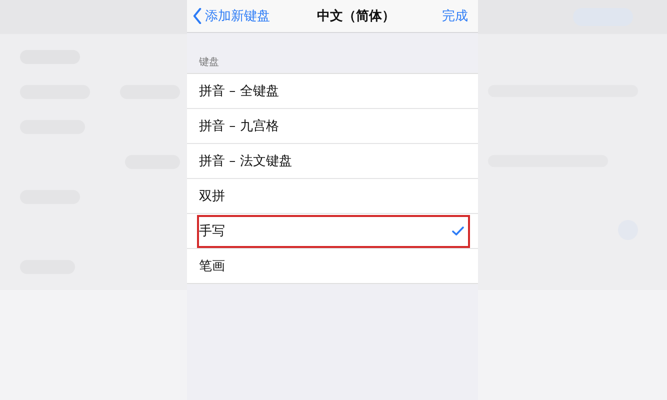 Image resolution: width=667 pixels, height=400 pixels. Describe the element at coordinates (332, 91) in the screenshot. I see `keyboard-option: 拼音 – 全键盘` at that location.